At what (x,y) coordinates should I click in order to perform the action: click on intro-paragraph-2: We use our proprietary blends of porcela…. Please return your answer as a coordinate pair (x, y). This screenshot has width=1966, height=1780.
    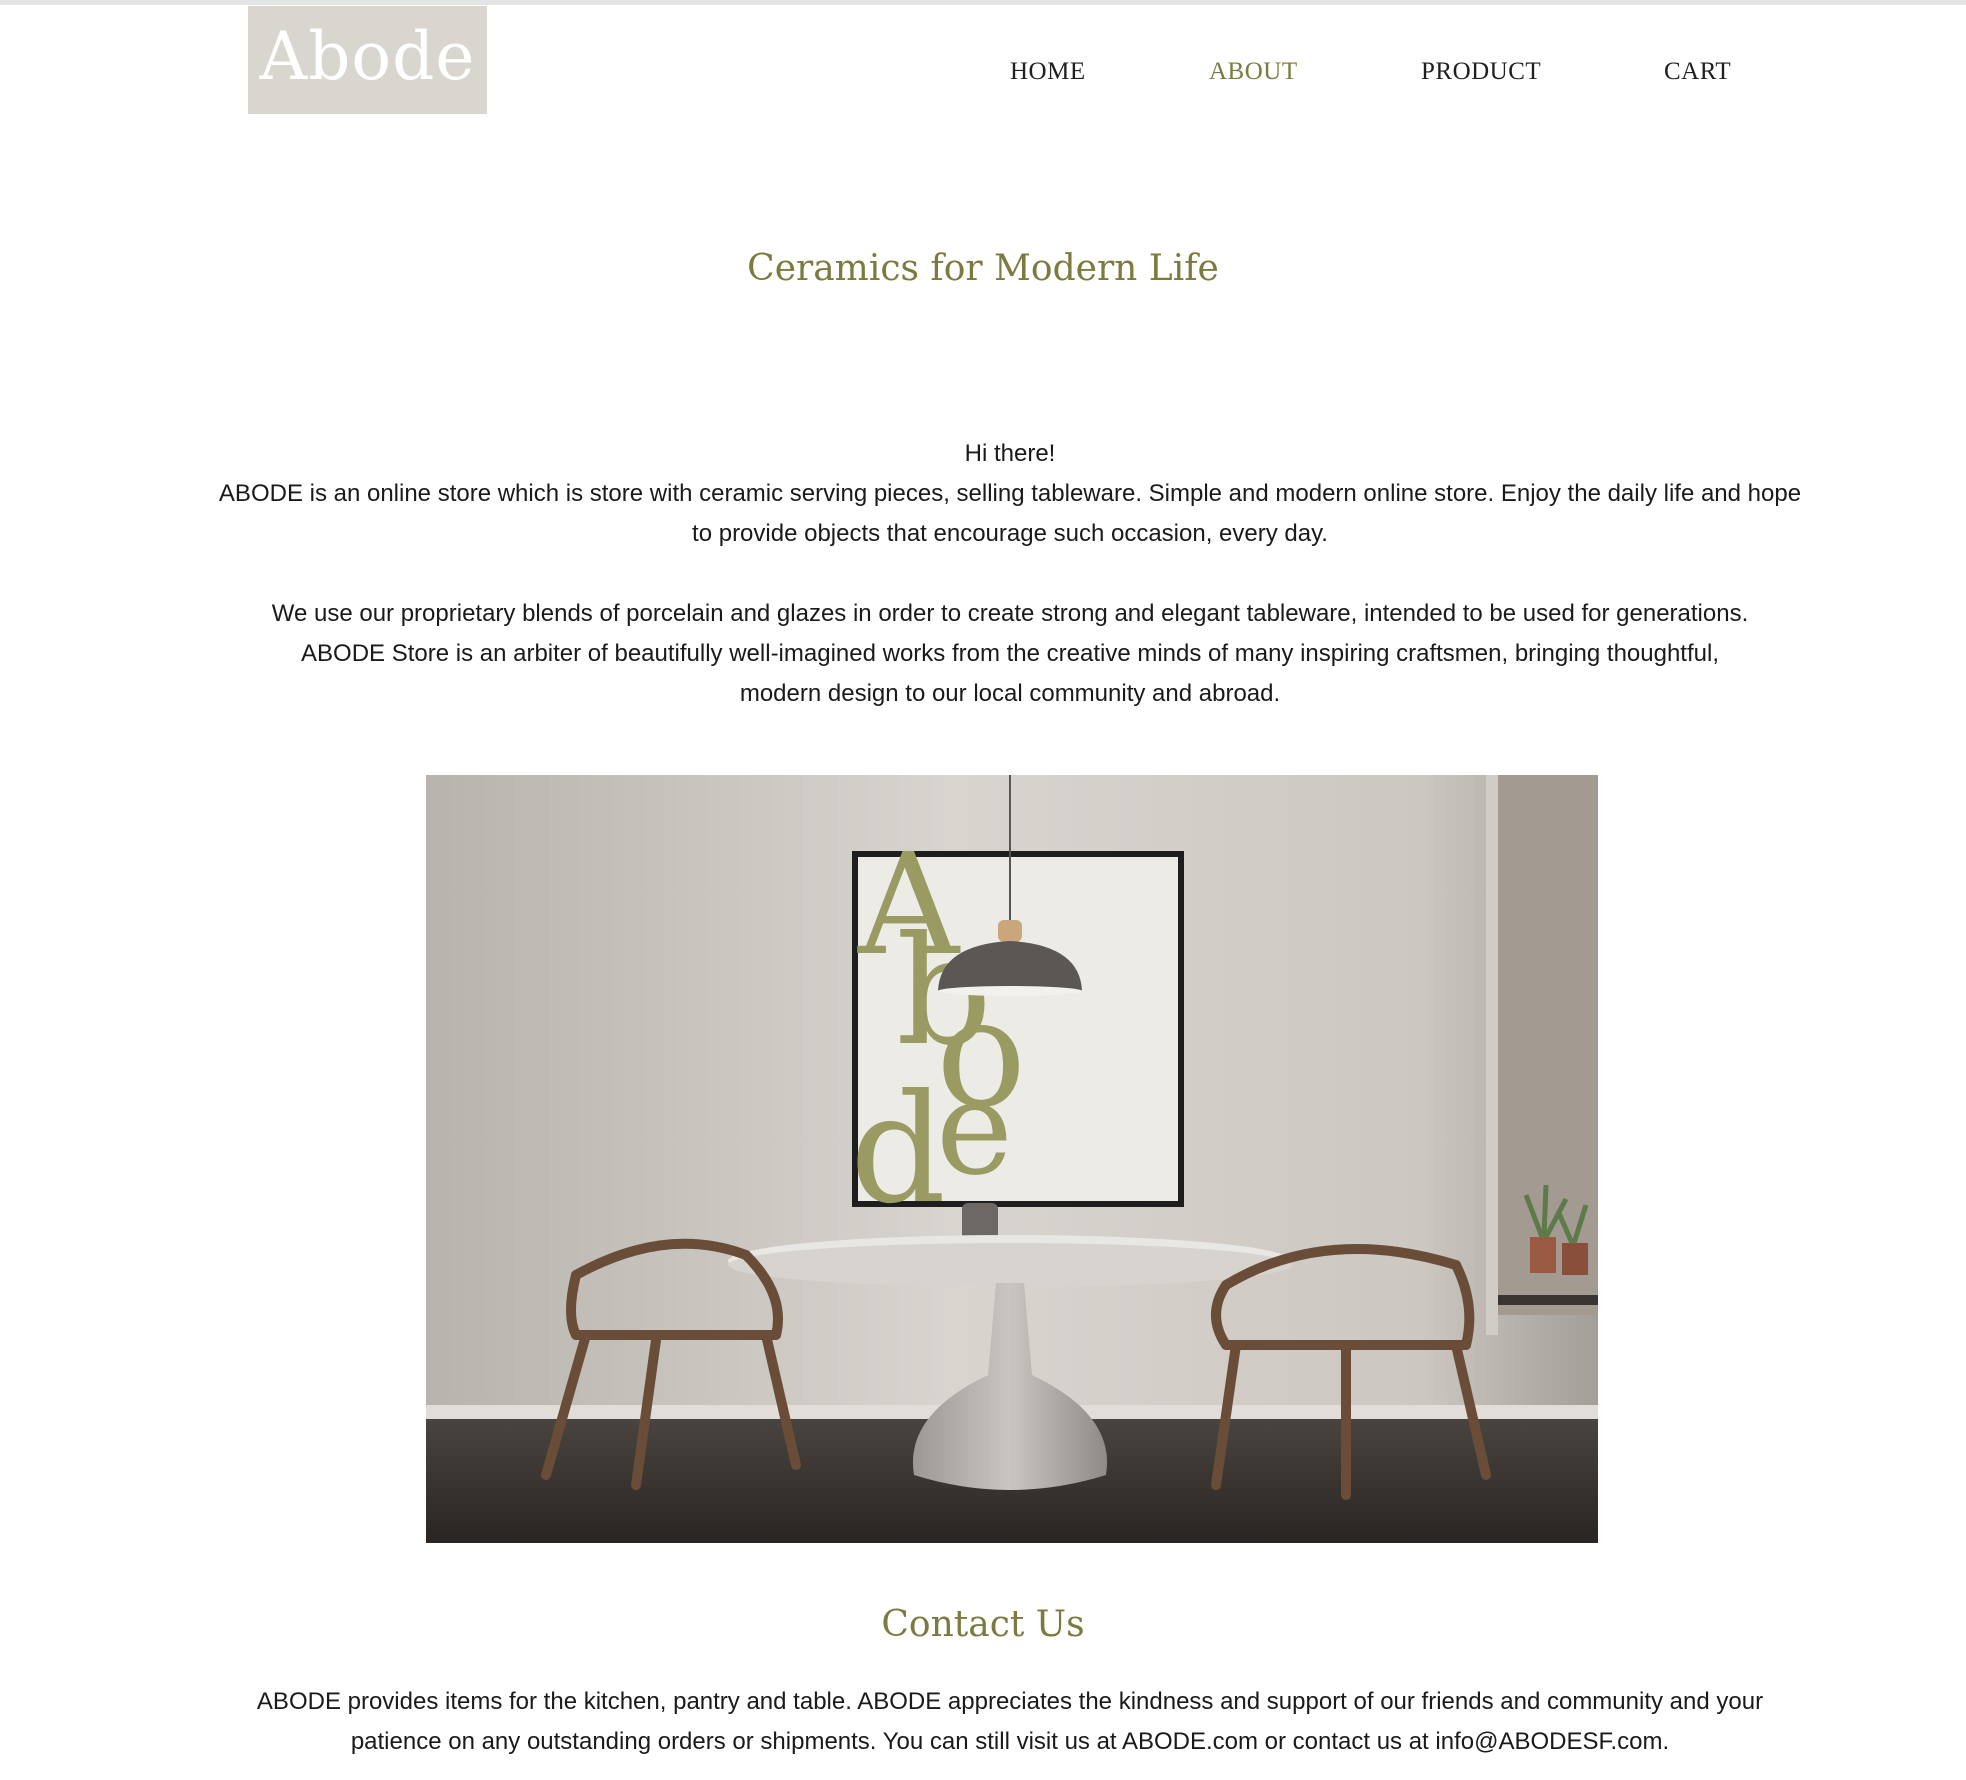
    Looking at the image, I should click on (1010, 653).